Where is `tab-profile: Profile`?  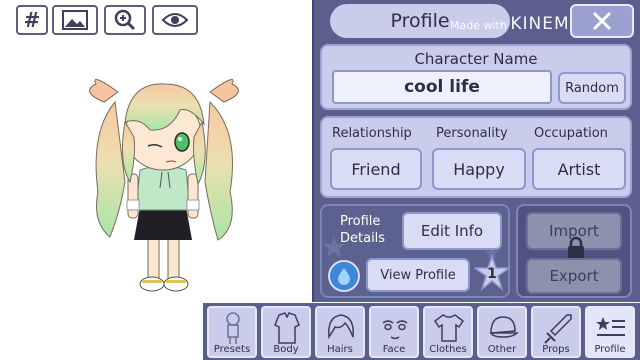 tab-profile: Profile is located at coordinates (610, 332).